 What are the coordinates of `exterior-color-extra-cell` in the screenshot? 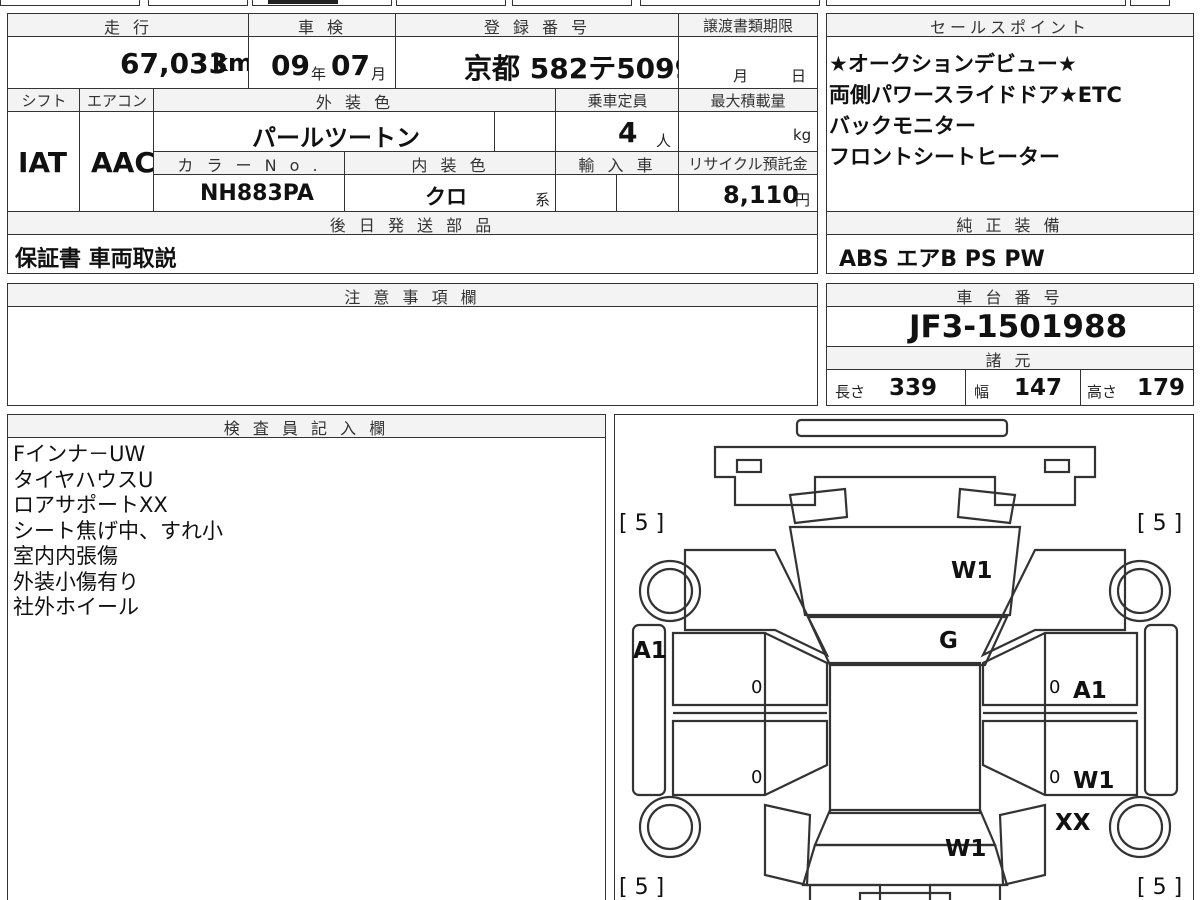 It's located at (525, 132).